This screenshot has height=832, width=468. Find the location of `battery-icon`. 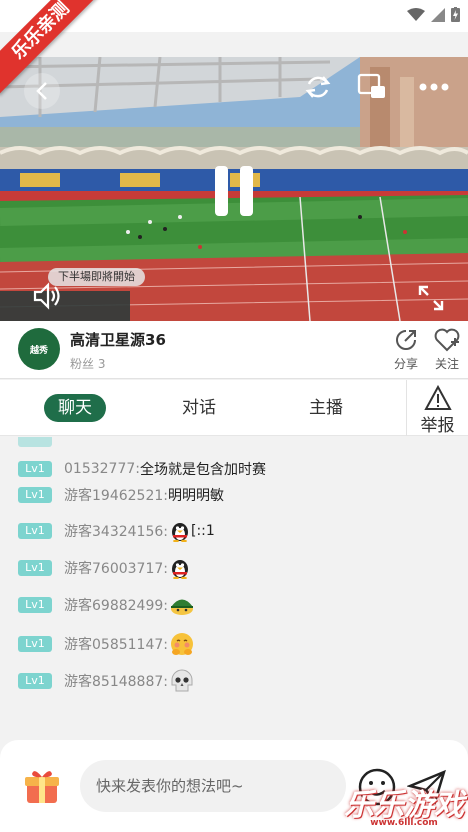

battery-icon is located at coordinates (455, 14).